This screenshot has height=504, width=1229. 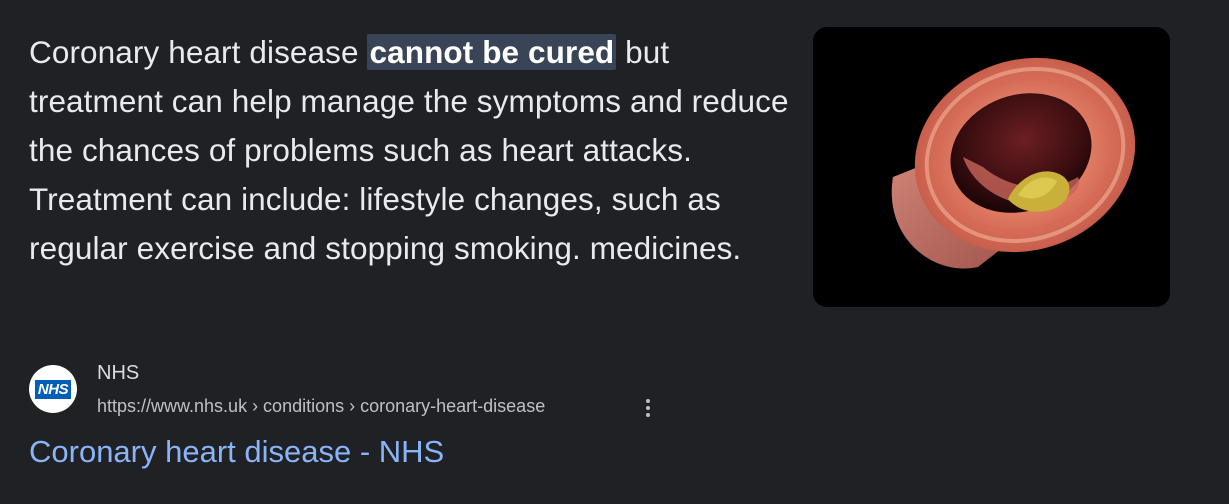 I want to click on more-vert-icon, so click(x=648, y=408).